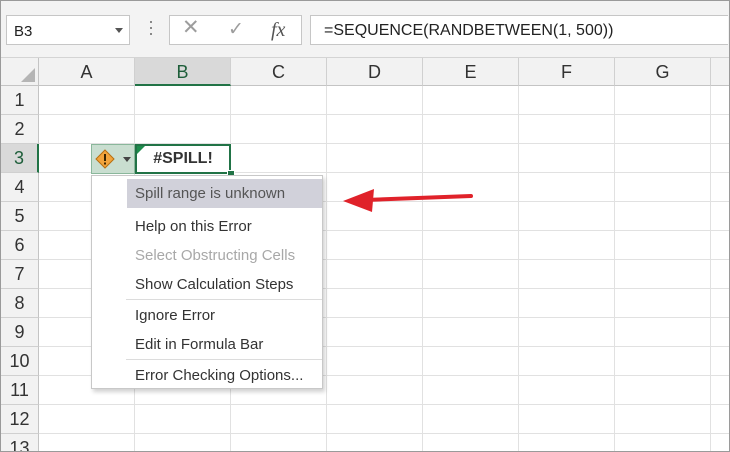 This screenshot has height=452, width=730. What do you see at coordinates (68, 30) in the screenshot?
I see `name-box: B3` at bounding box center [68, 30].